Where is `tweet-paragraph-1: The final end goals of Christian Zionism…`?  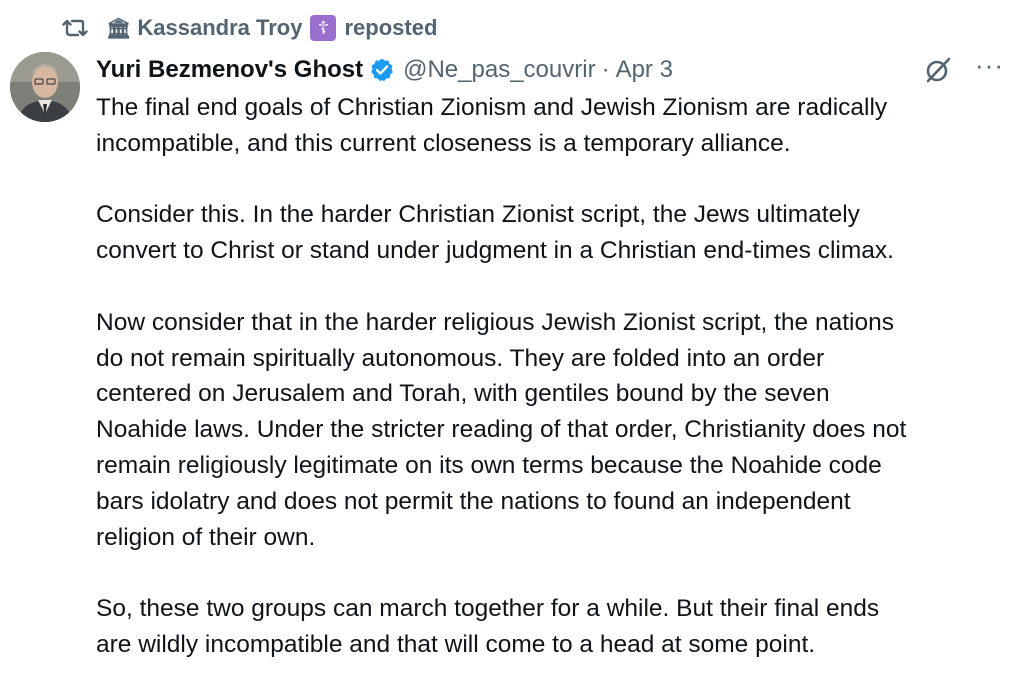
tweet-paragraph-1: The final end goals of Christian Zionism… is located at coordinates (492, 125).